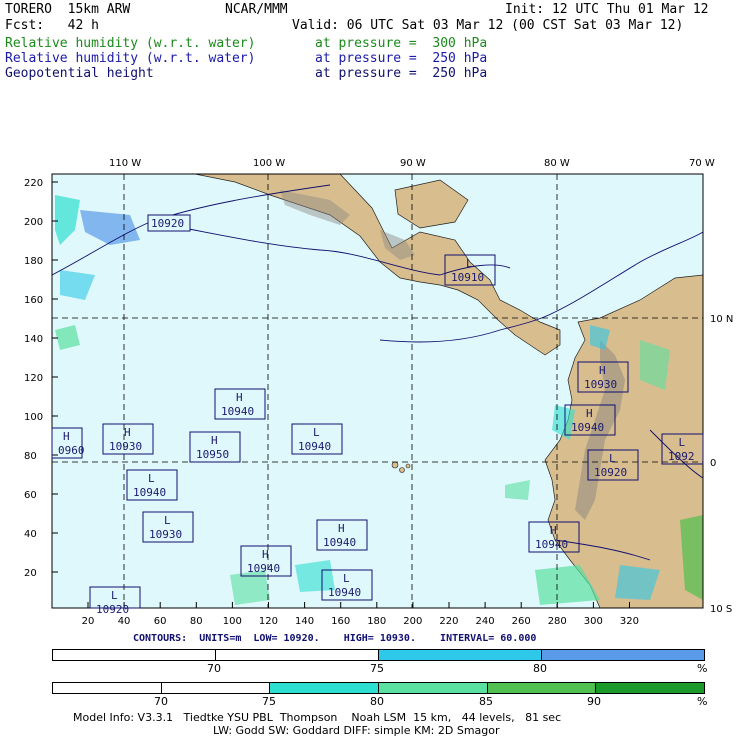  I want to click on y-tick-label: 200, so click(33, 222).